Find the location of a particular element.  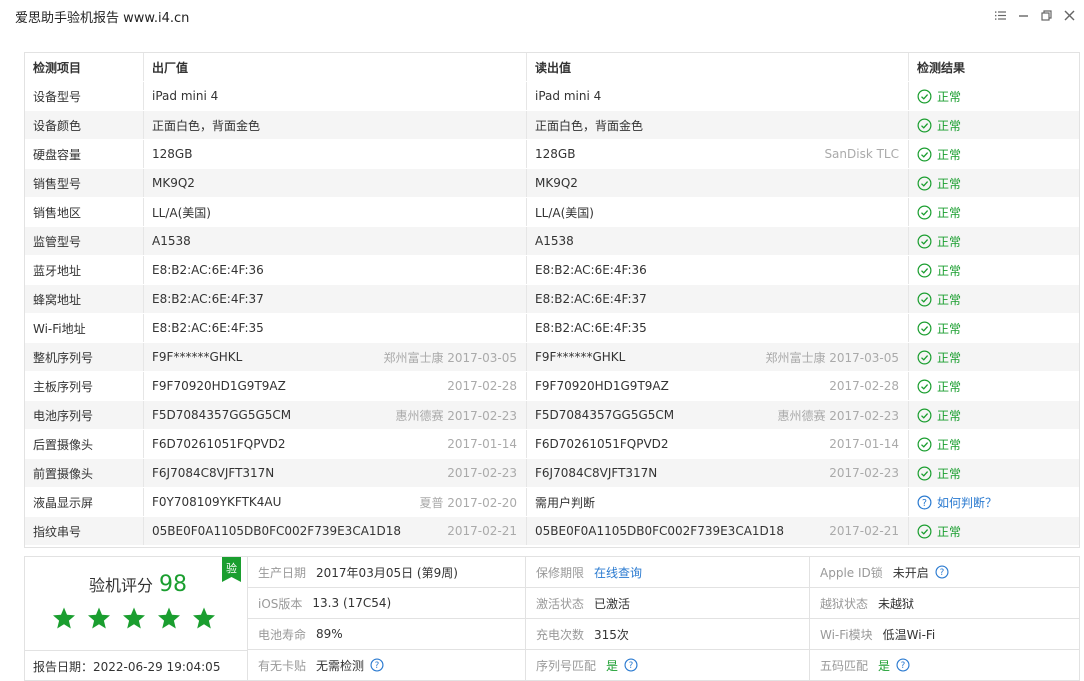

table-row: 销售地区 LL/A(美国) LL/A(美国) 正常 is located at coordinates (552, 212).